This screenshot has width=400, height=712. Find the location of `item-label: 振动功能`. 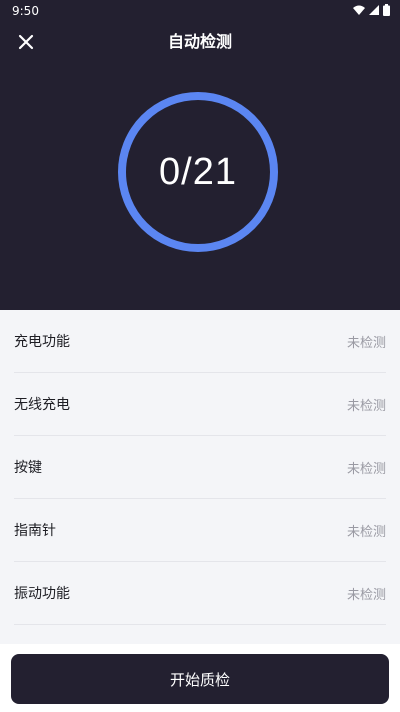

item-label: 振动功能 is located at coordinates (42, 594).